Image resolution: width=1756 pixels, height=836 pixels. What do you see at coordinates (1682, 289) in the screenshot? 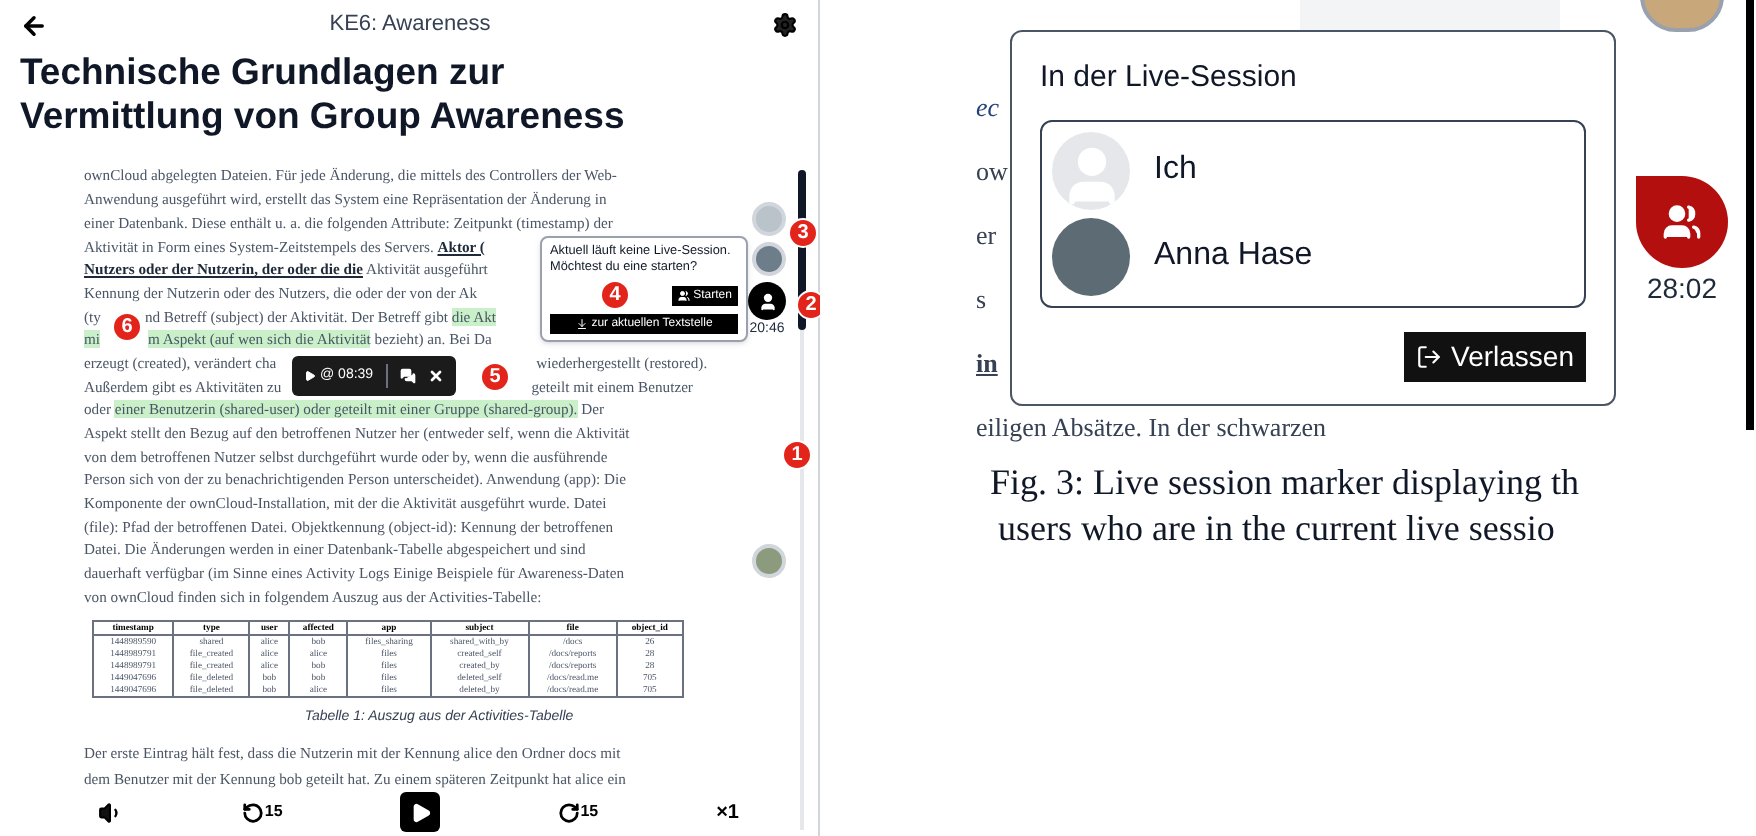
I see `marker-time: 28:02` at bounding box center [1682, 289].